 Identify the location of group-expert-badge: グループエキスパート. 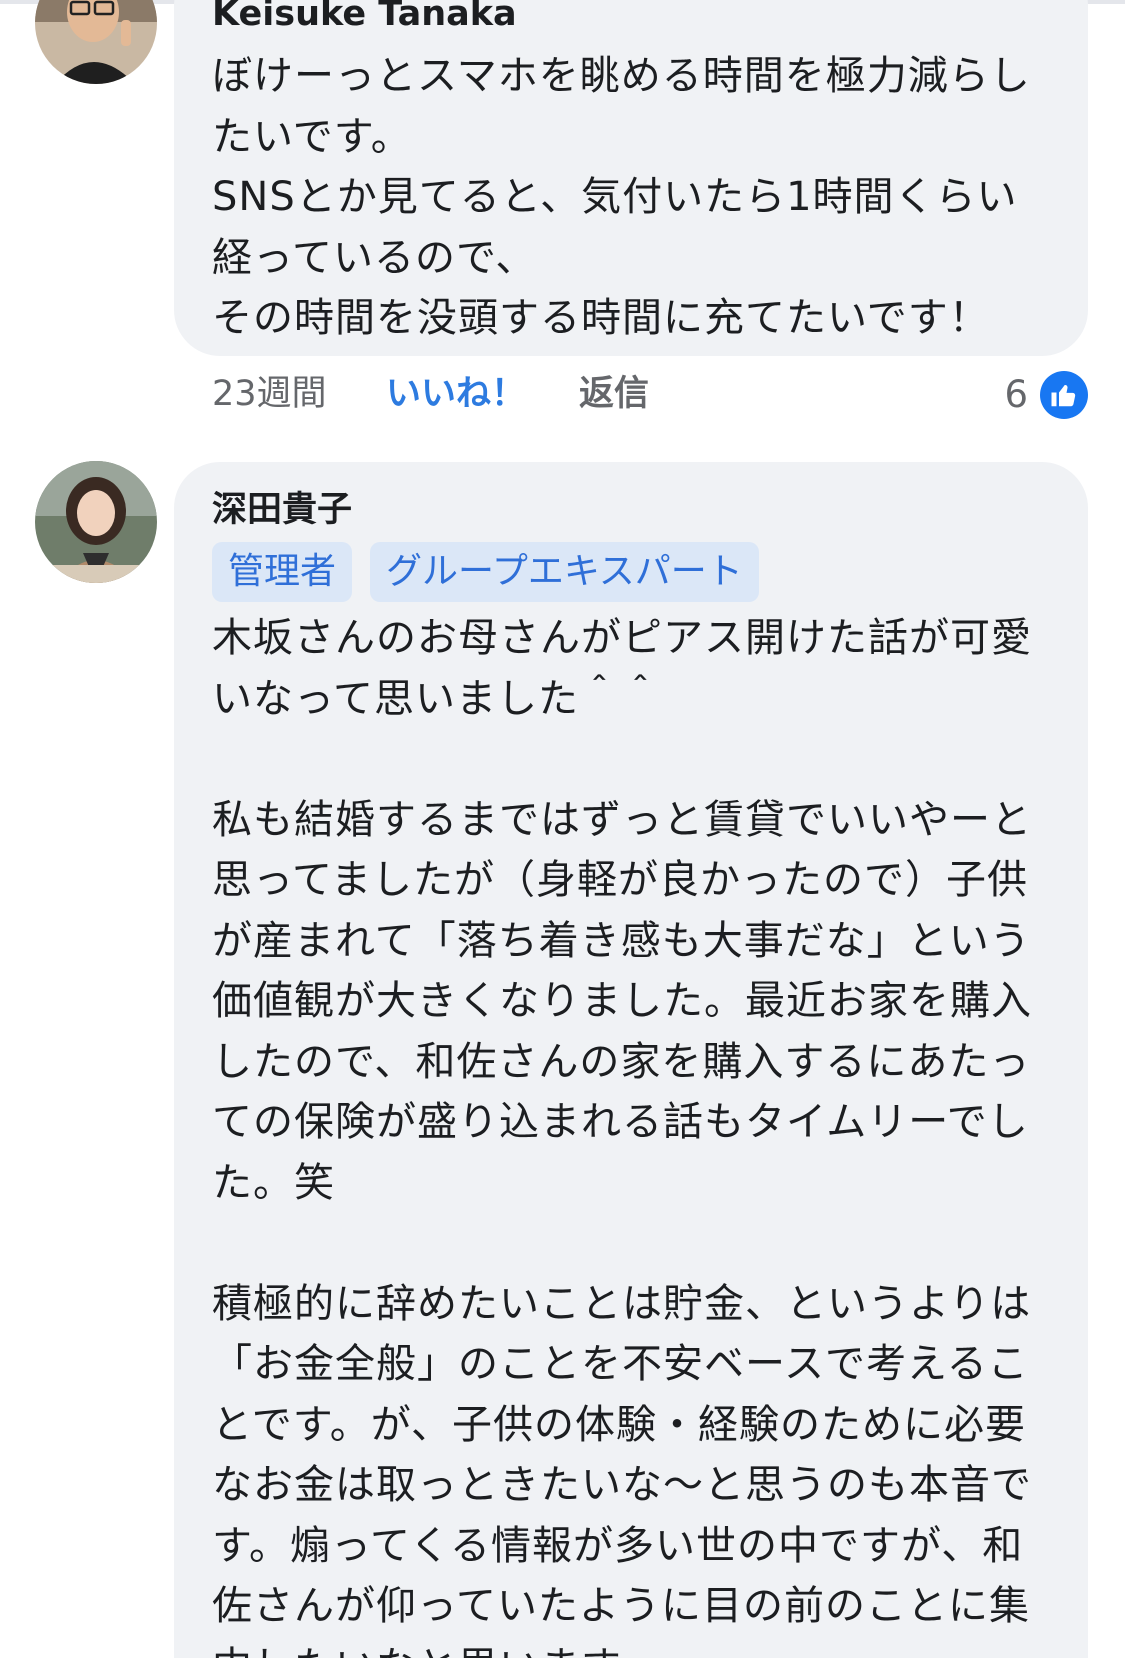
(564, 572).